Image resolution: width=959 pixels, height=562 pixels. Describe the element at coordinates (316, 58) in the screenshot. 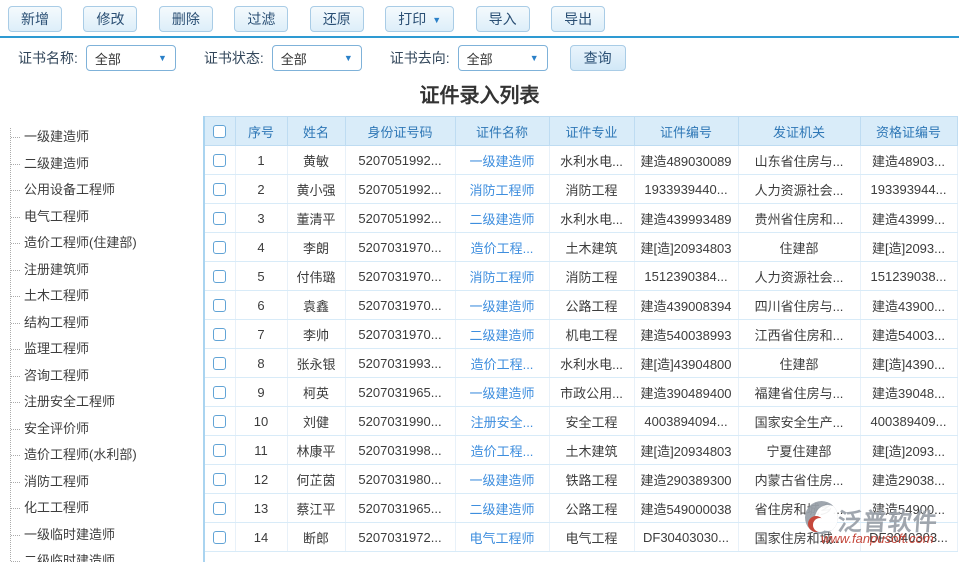

I see `cert-status-select: 全部 ▼` at that location.